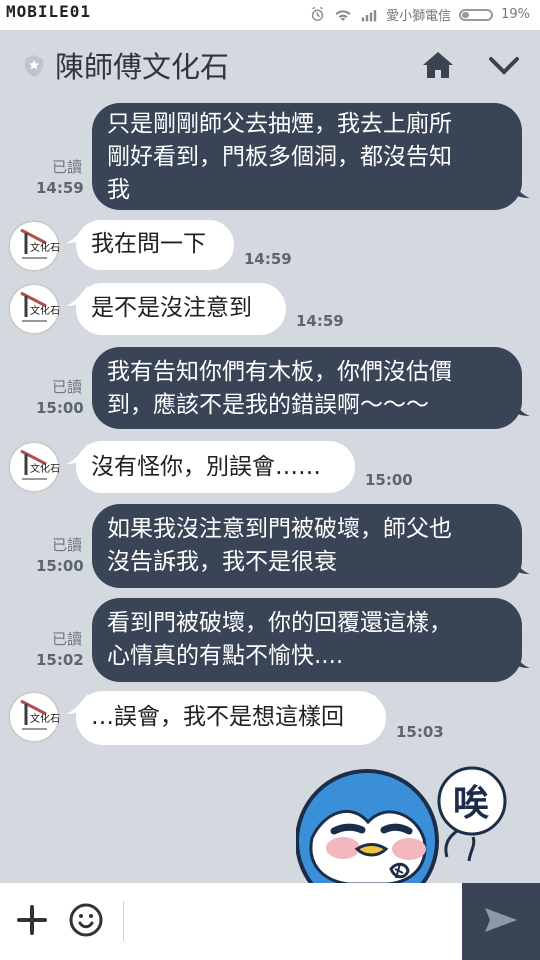  Describe the element at coordinates (291, 922) in the screenshot. I see `message-input` at that location.